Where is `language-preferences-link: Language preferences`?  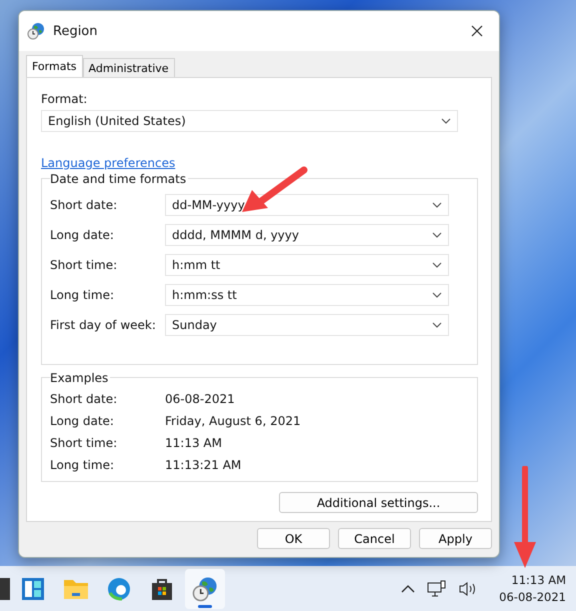
language-preferences-link: Language preferences is located at coordinates (259, 163).